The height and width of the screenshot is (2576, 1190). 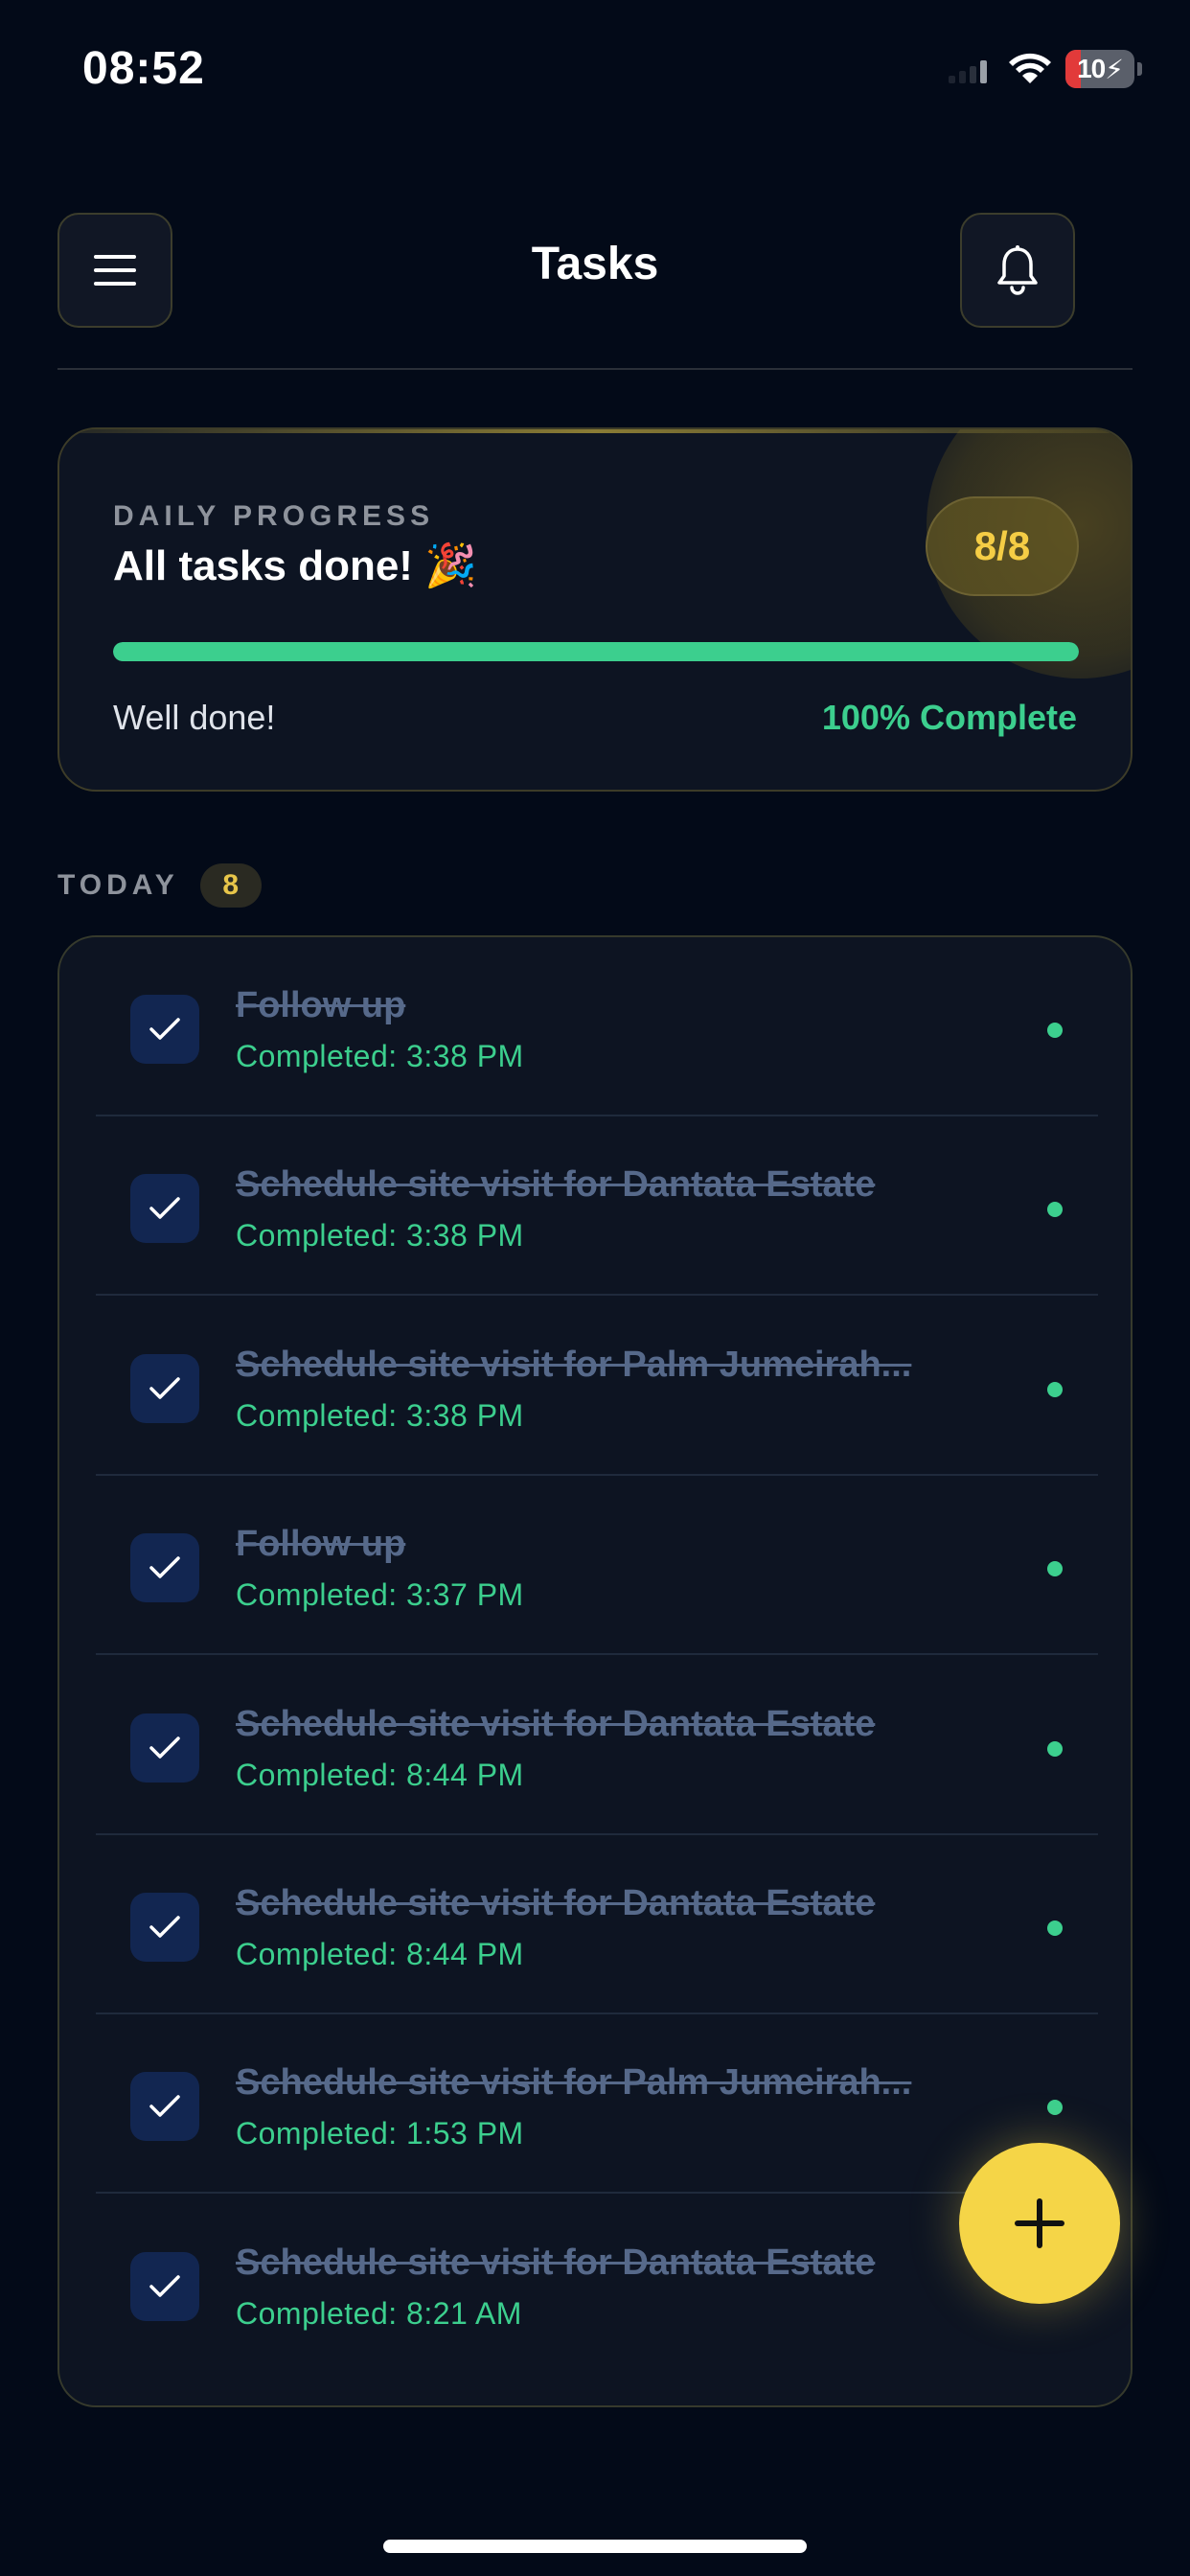 What do you see at coordinates (968, 71) in the screenshot?
I see `signal-icon` at bounding box center [968, 71].